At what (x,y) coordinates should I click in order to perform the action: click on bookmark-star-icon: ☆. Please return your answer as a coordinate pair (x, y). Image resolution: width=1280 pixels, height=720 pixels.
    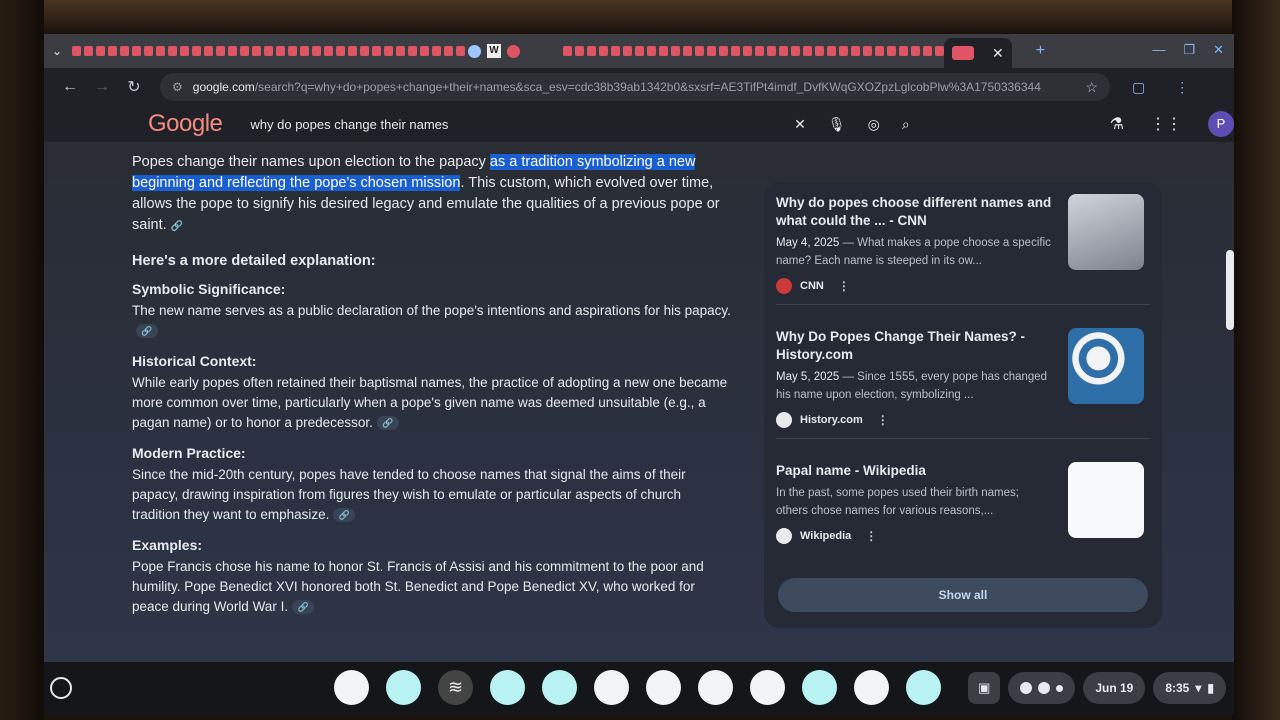
    Looking at the image, I should click on (1091, 87).